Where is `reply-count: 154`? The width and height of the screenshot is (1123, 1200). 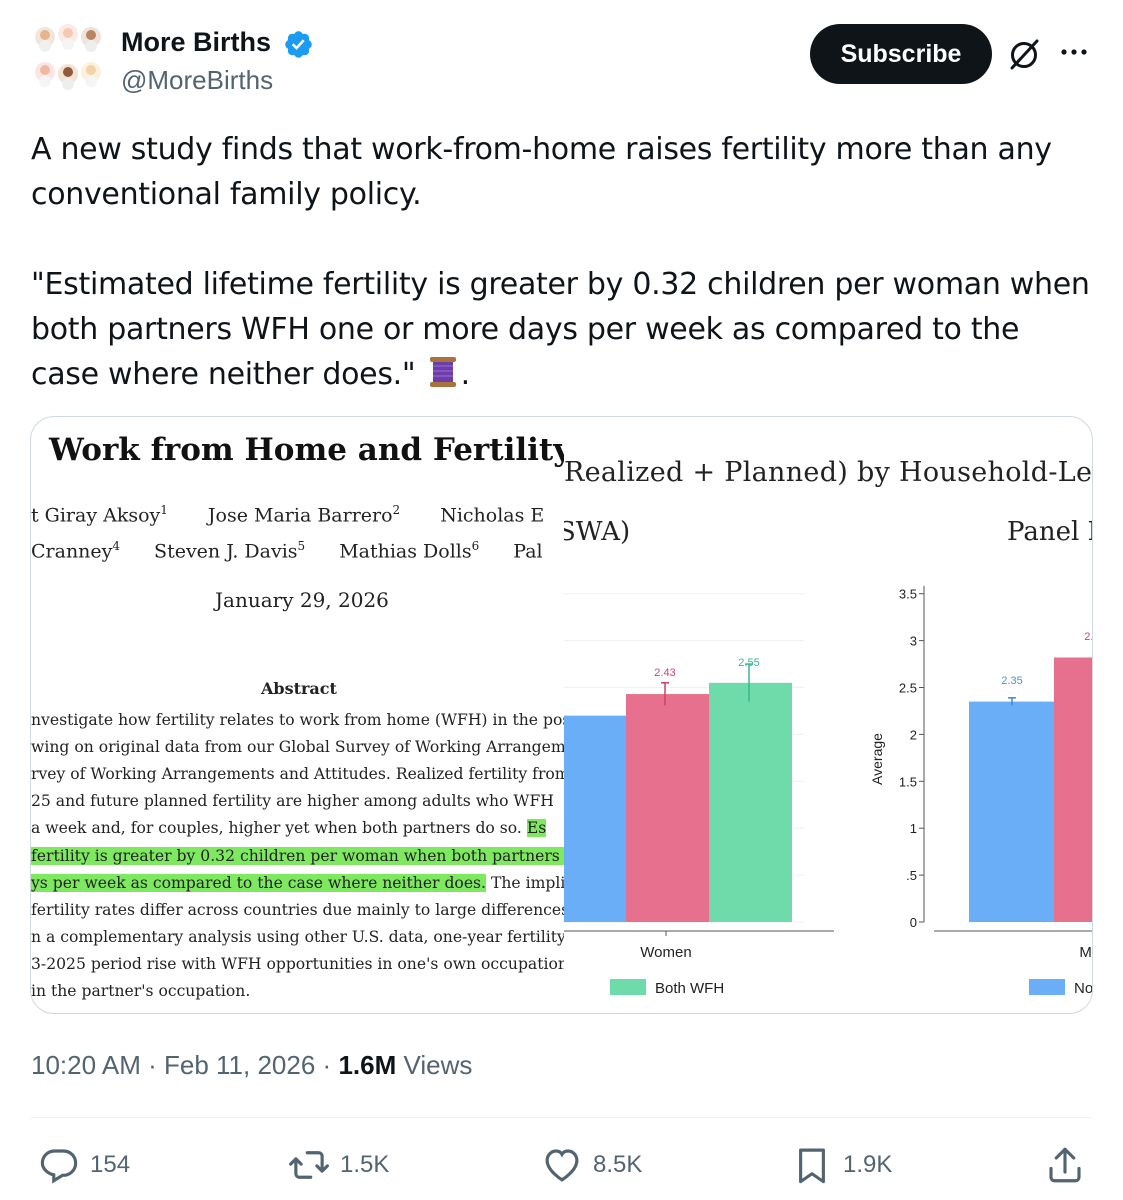 reply-count: 154 is located at coordinates (110, 1164).